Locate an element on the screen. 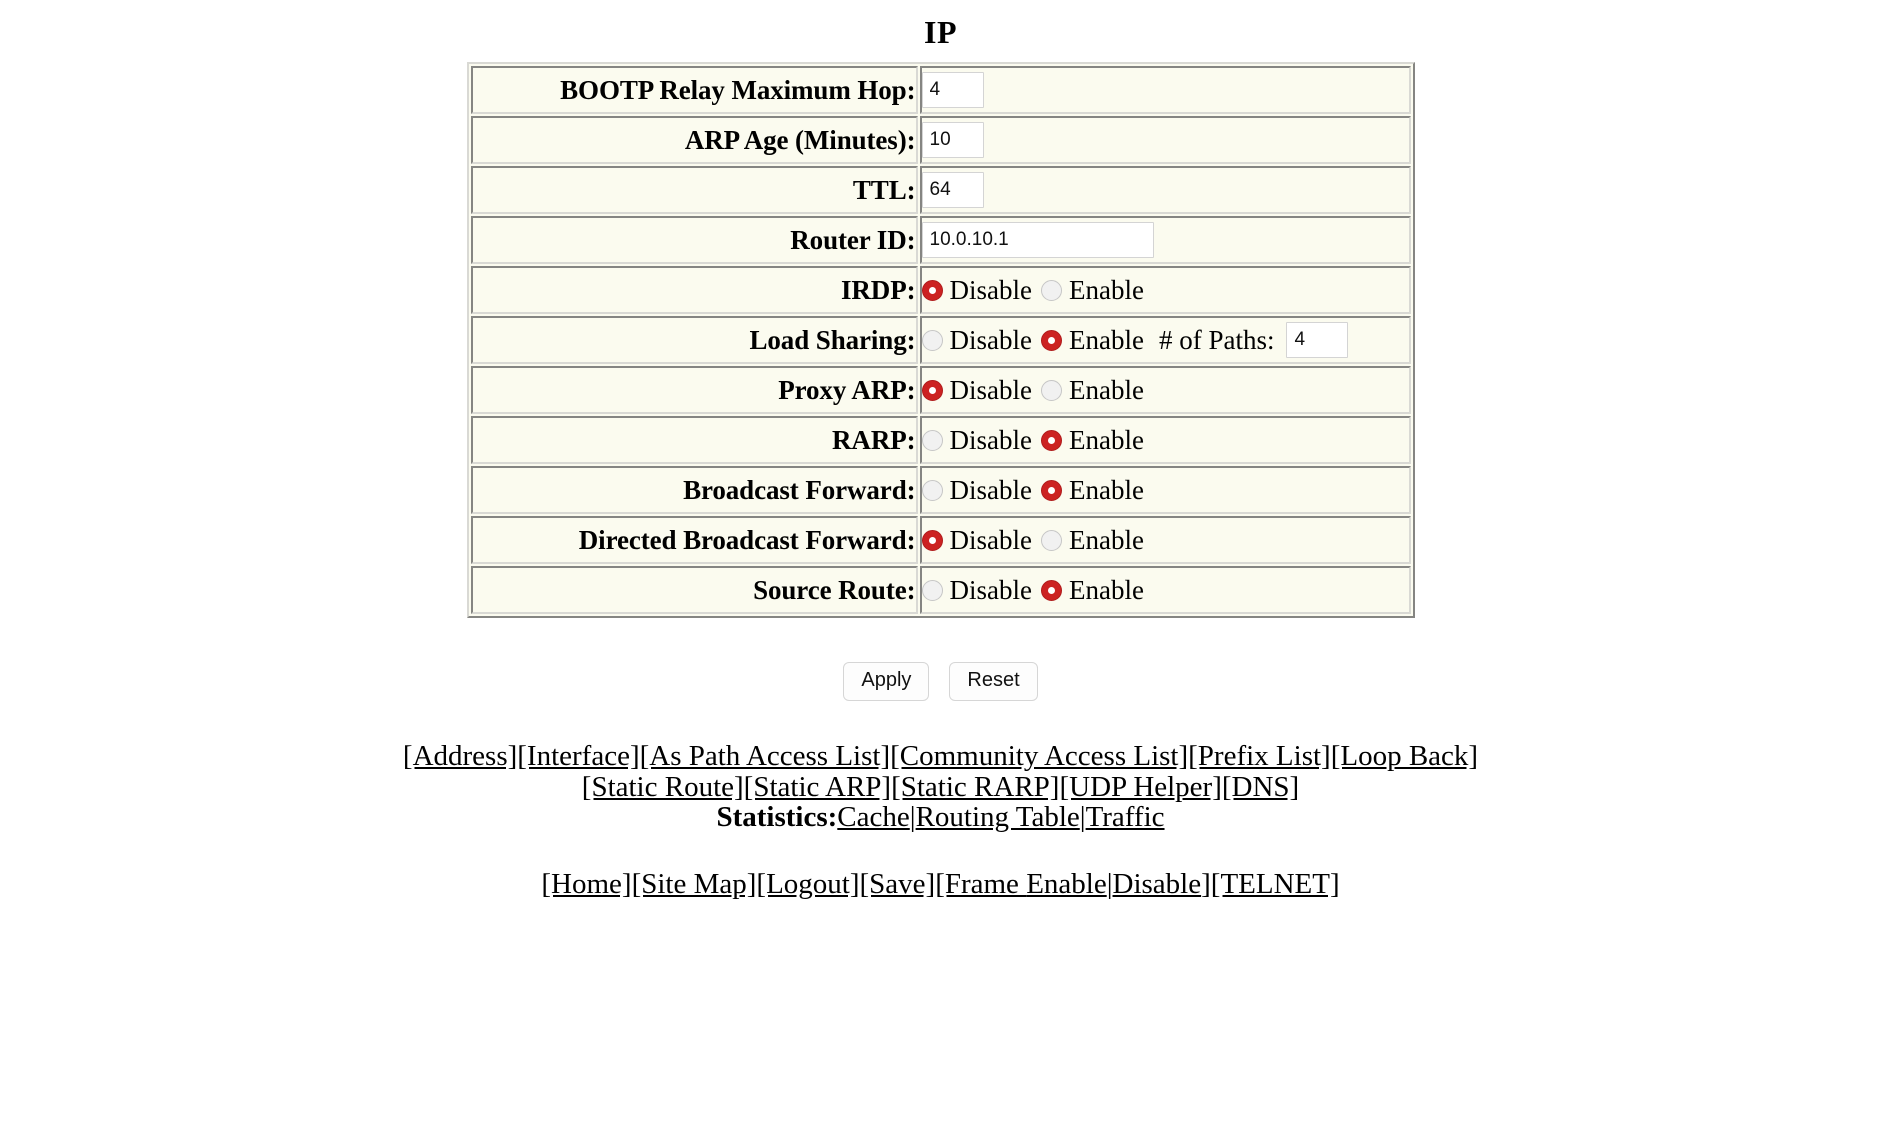  nav-link-static-arp: [Static ARP] is located at coordinates (817, 787).